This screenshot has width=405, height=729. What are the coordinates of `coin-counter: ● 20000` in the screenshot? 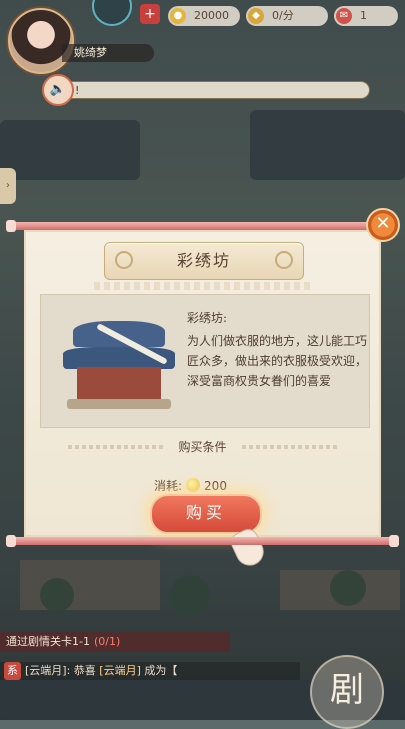 It's located at (204, 16).